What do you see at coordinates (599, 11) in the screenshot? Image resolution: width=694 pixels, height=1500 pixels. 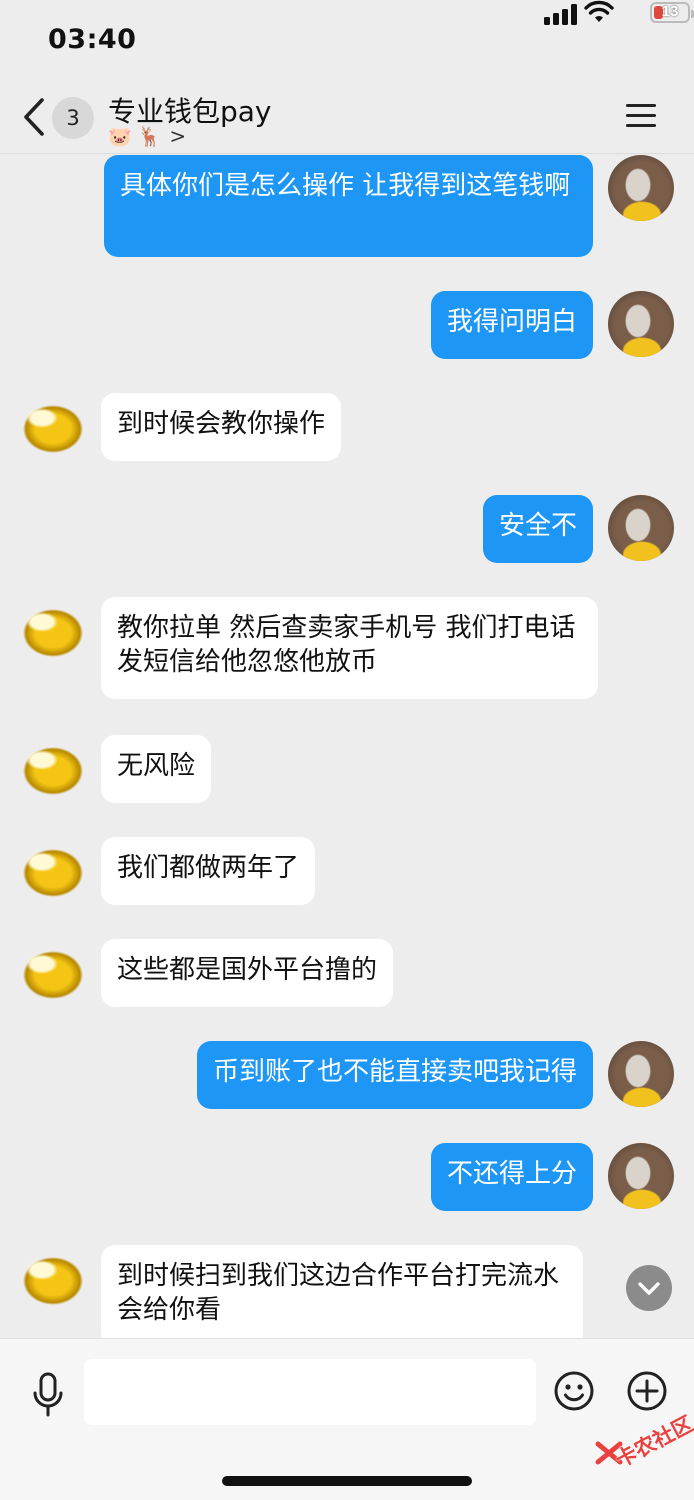 I see `wifi-icon` at bounding box center [599, 11].